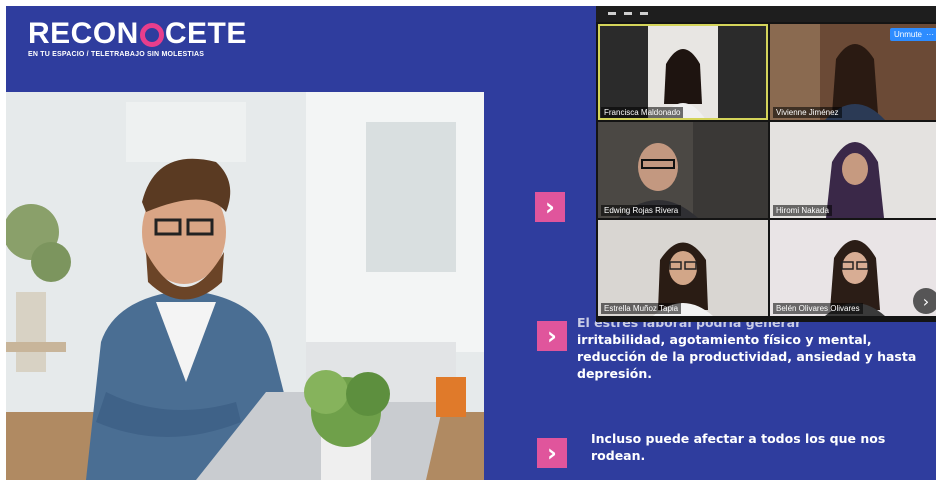 The height and width of the screenshot is (484, 939). Describe the element at coordinates (818, 308) in the screenshot. I see `participant-name: Belén Olivares Olivares` at that location.